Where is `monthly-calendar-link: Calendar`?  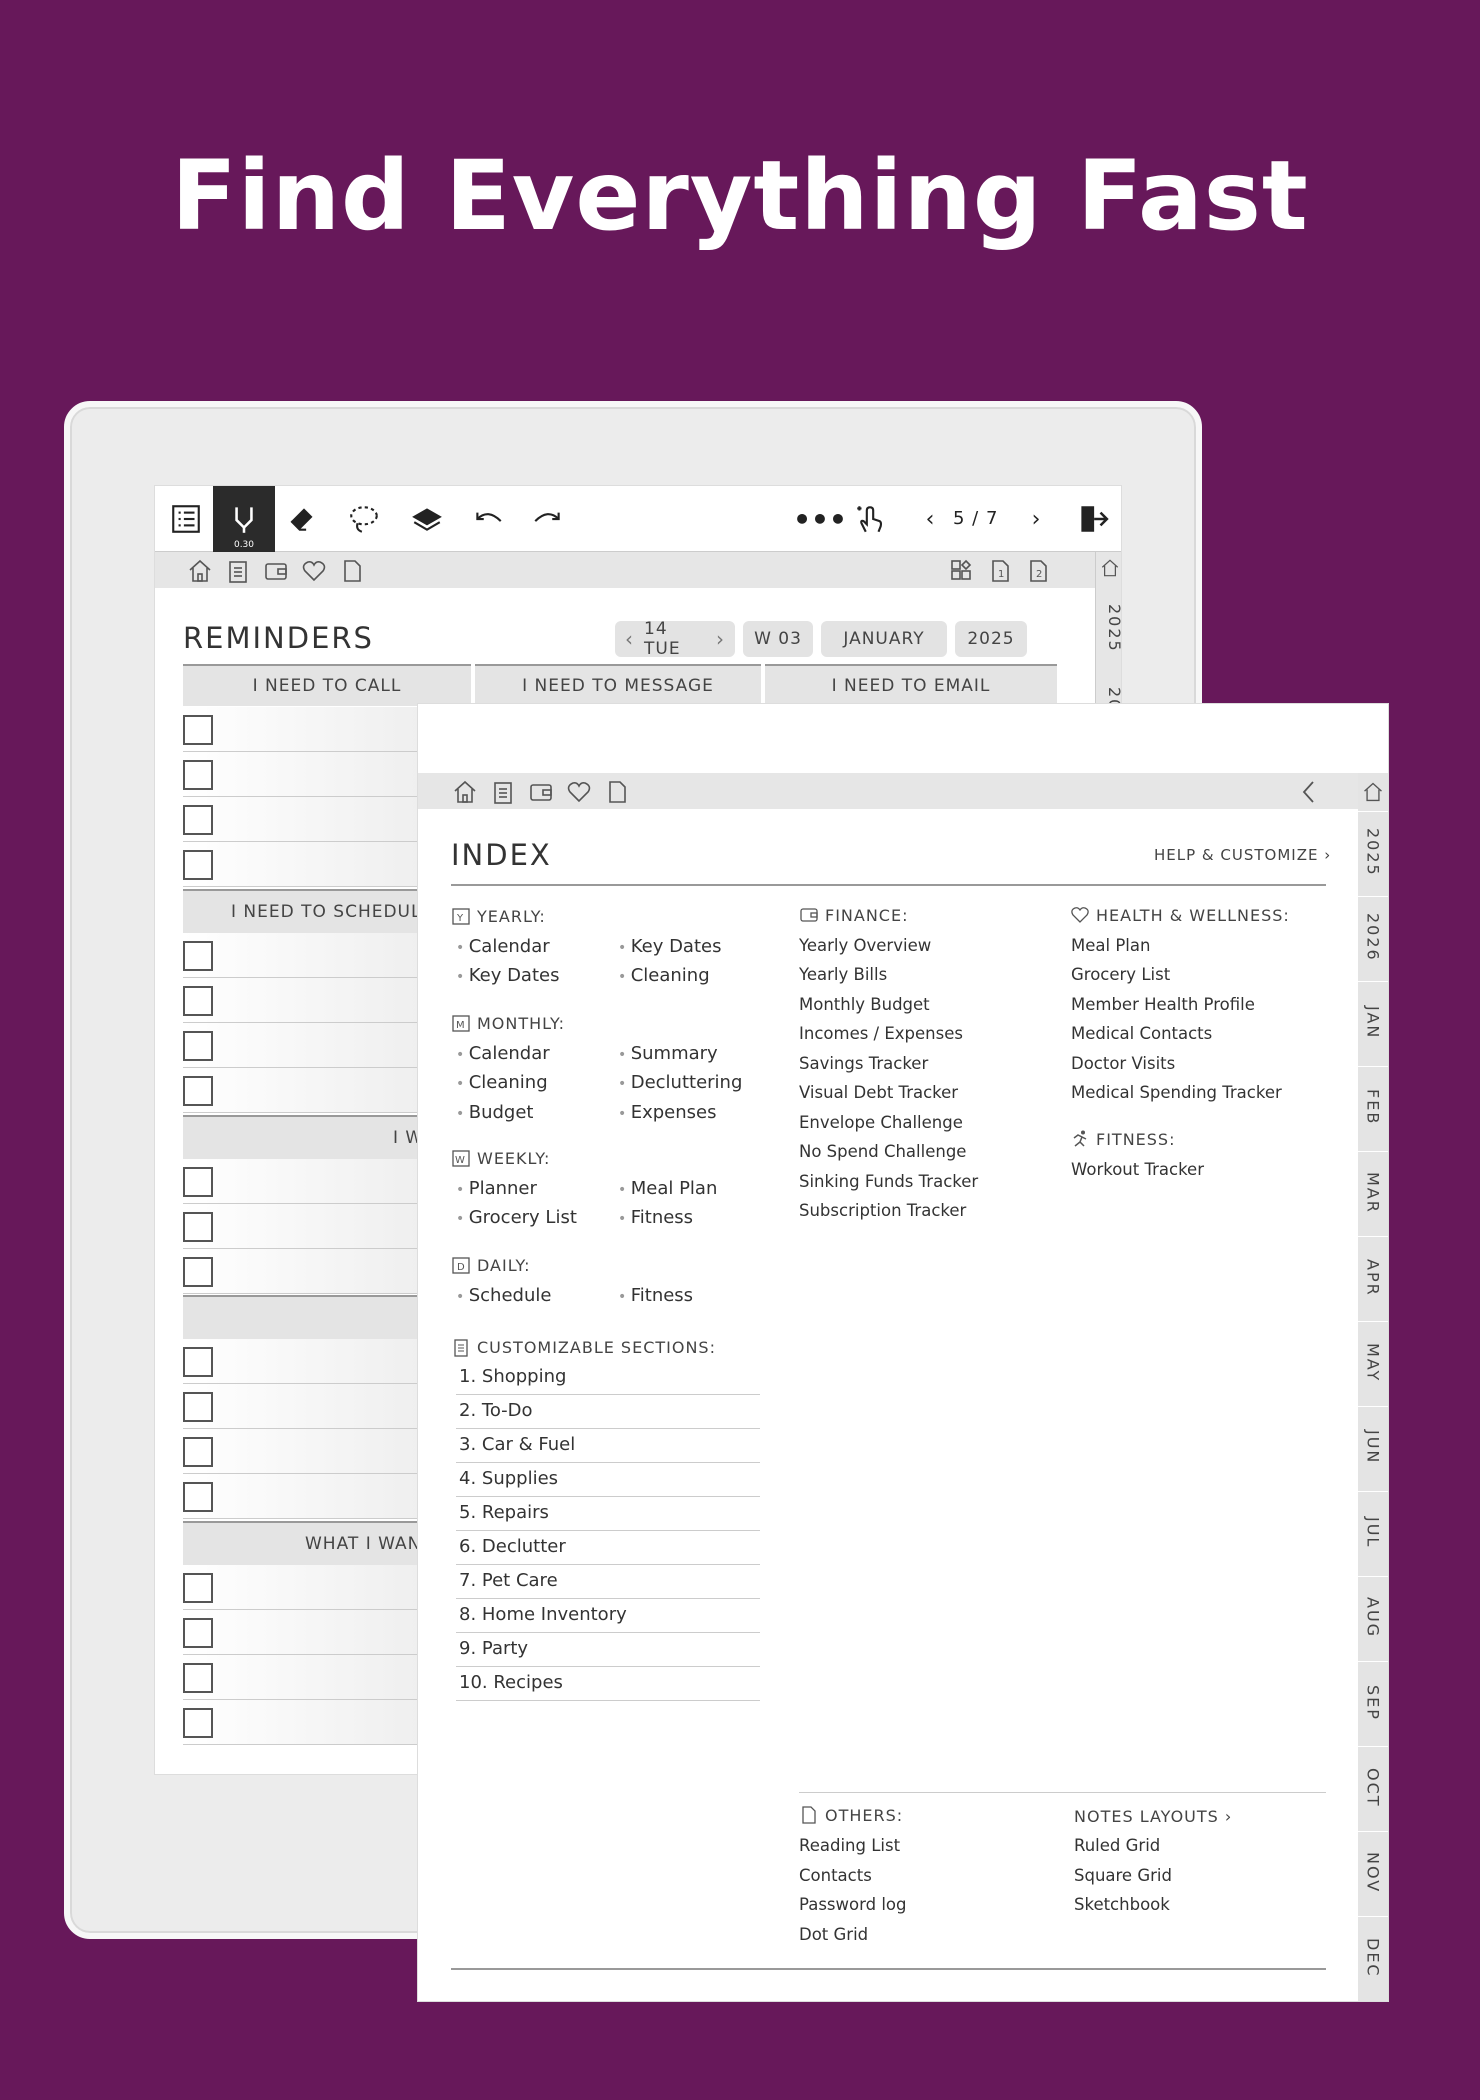 monthly-calendar-link: Calendar is located at coordinates (503, 1053).